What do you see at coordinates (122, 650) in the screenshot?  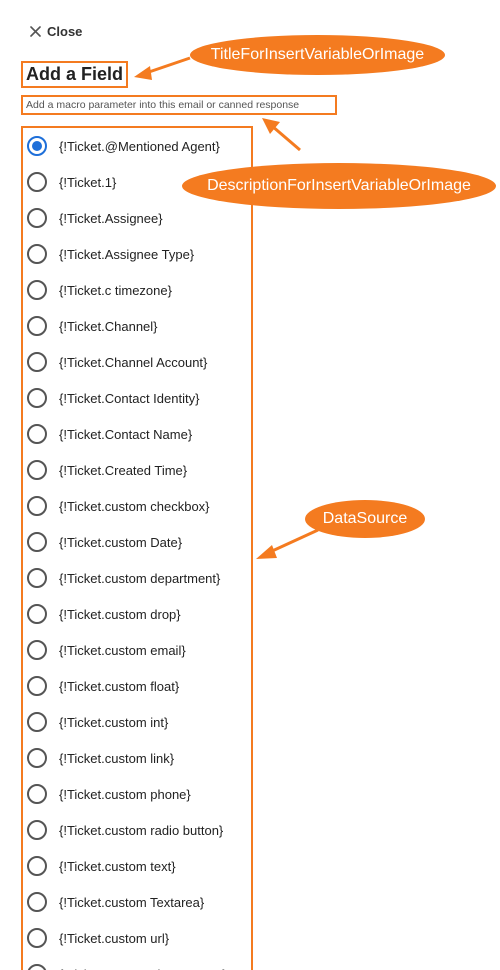 I see `field-option-label: {!Ticket.custom email}` at bounding box center [122, 650].